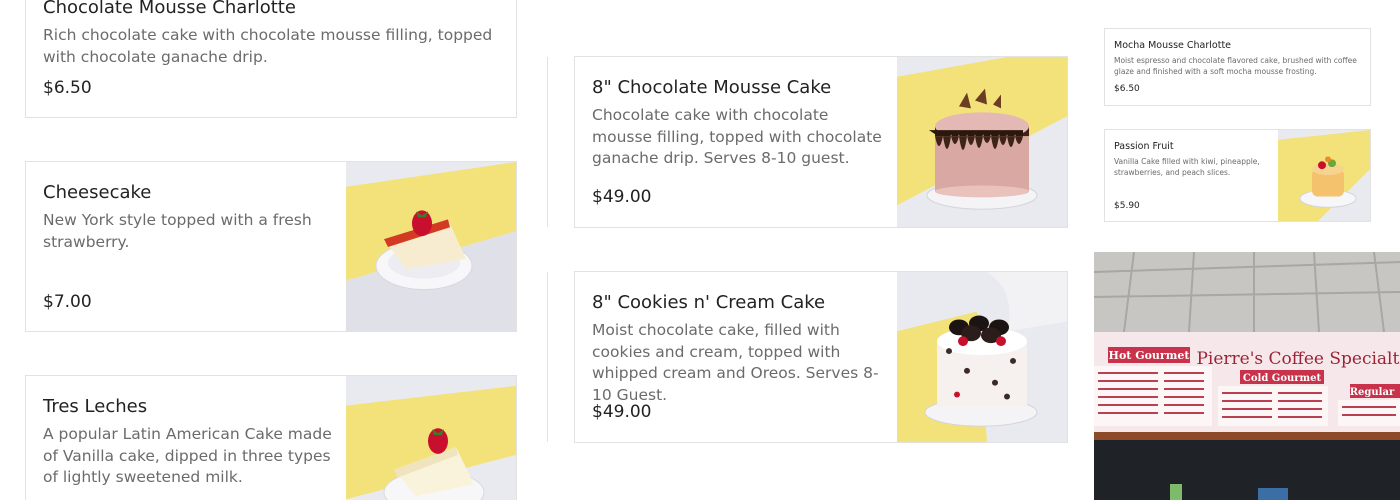 The width and height of the screenshot is (1400, 500). I want to click on sign-main-title: Pierre's Coffee Specialties, so click(1298, 359).